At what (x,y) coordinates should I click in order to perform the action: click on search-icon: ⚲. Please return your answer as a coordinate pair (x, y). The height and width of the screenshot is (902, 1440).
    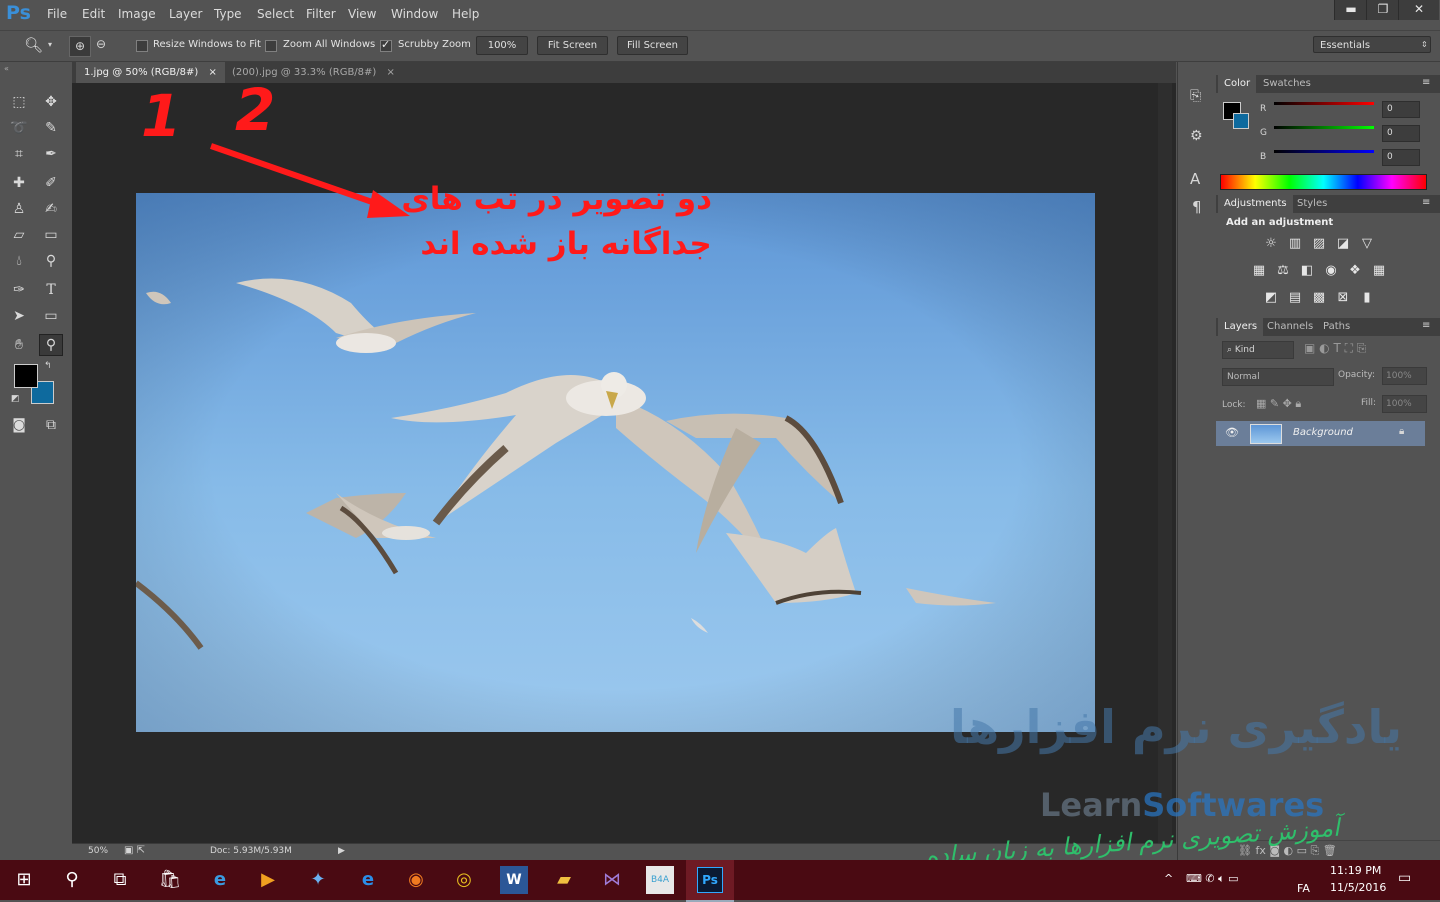
    Looking at the image, I should click on (72, 880).